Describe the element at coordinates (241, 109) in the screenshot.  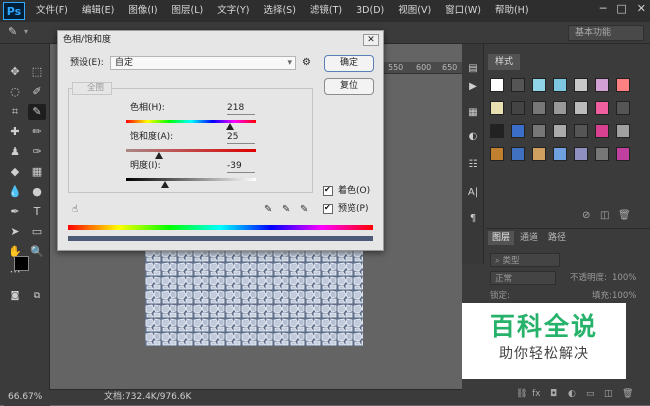
I see `hue-value-input: 218` at that location.